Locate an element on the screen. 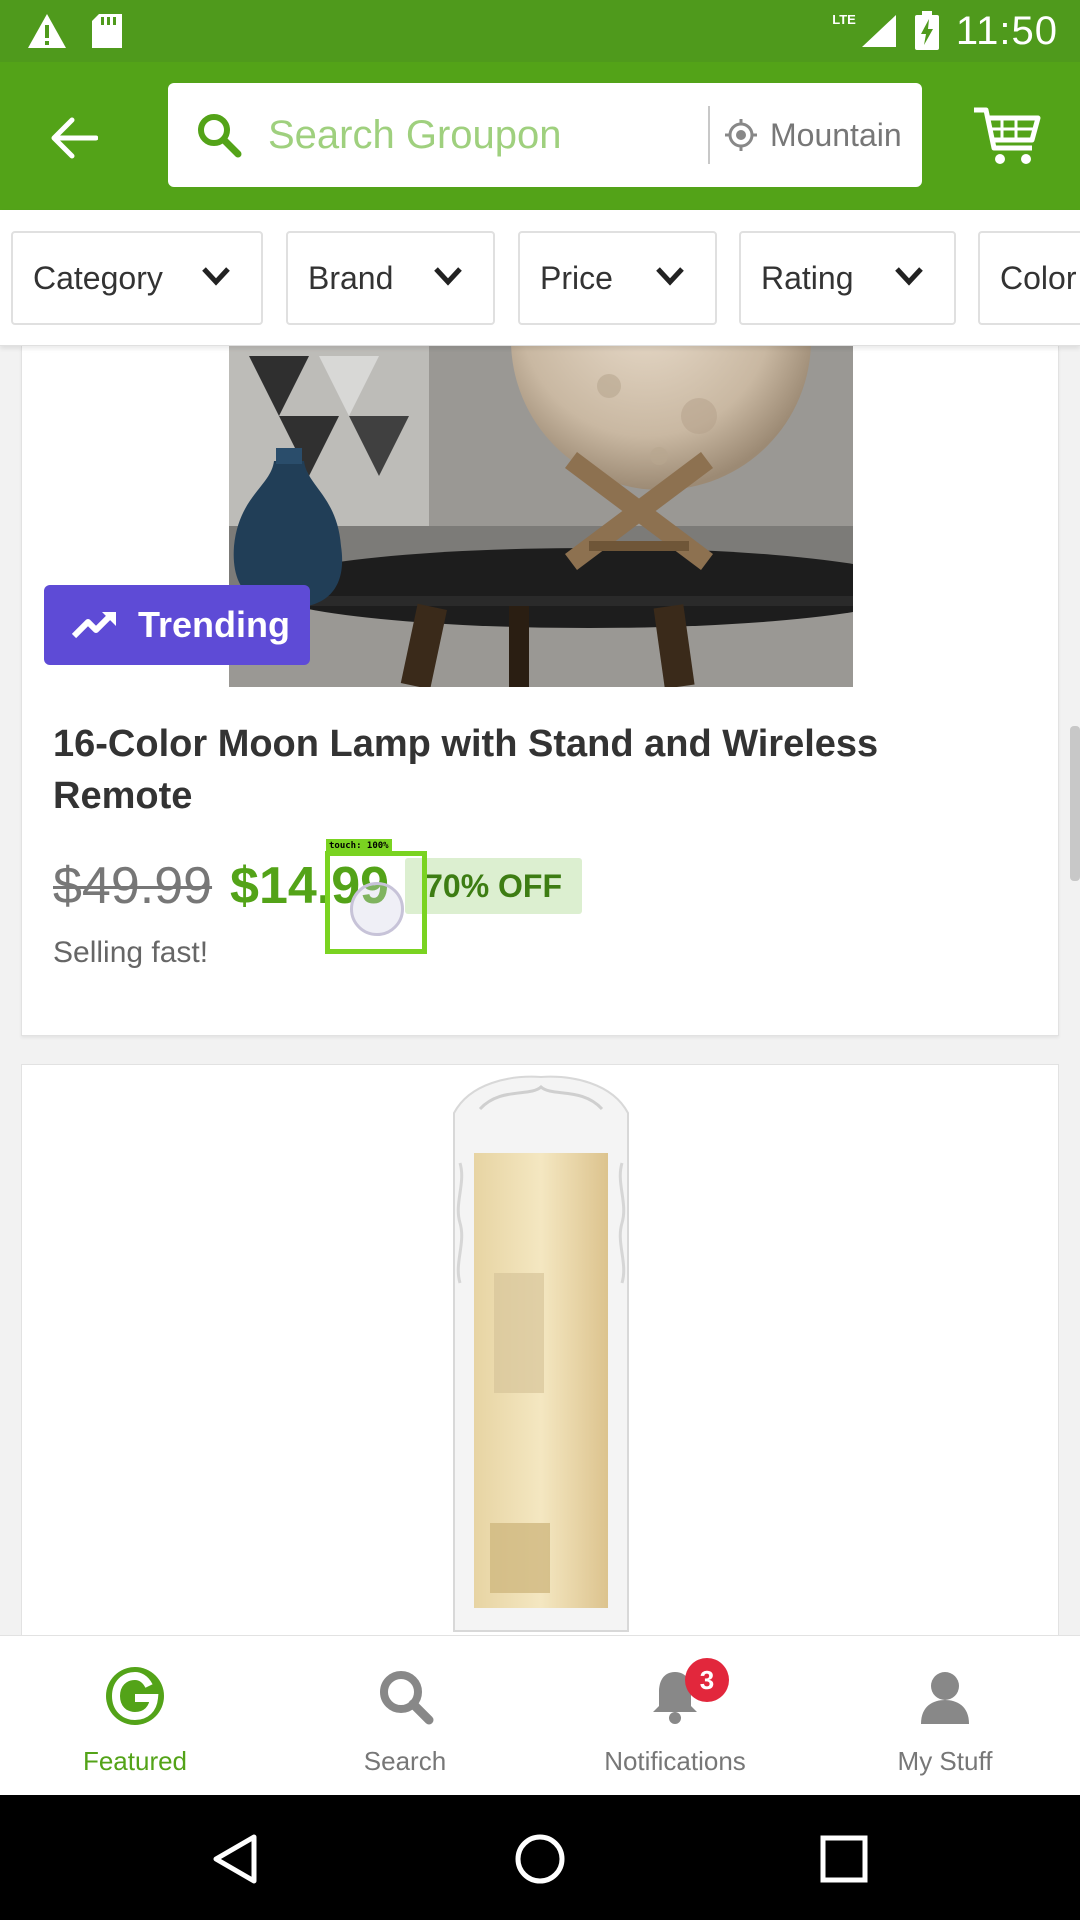  nav-my-stuff: My Stuff is located at coordinates (945, 1726).